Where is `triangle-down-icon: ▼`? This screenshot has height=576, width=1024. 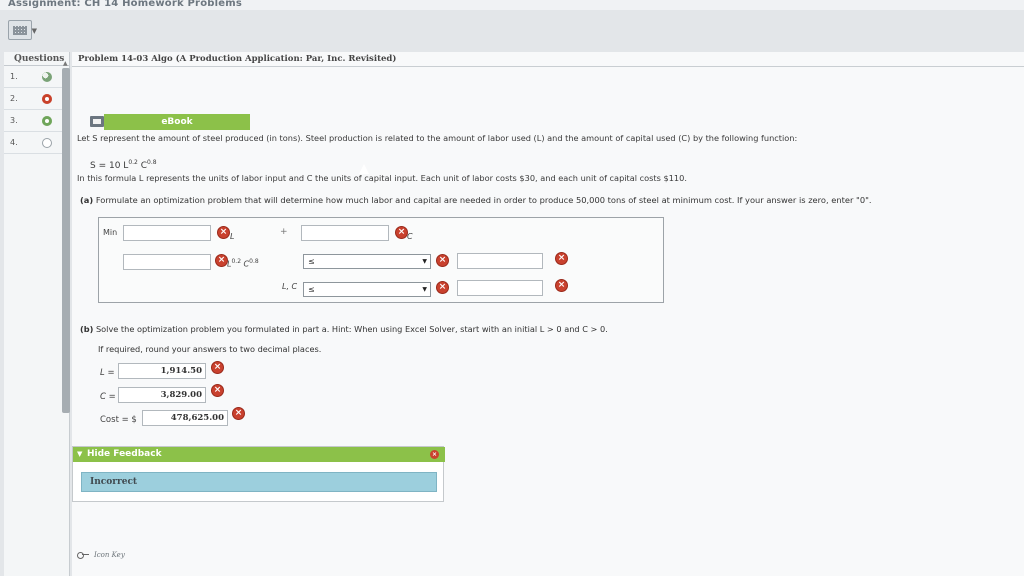 triangle-down-icon: ▼ is located at coordinates (80, 454).